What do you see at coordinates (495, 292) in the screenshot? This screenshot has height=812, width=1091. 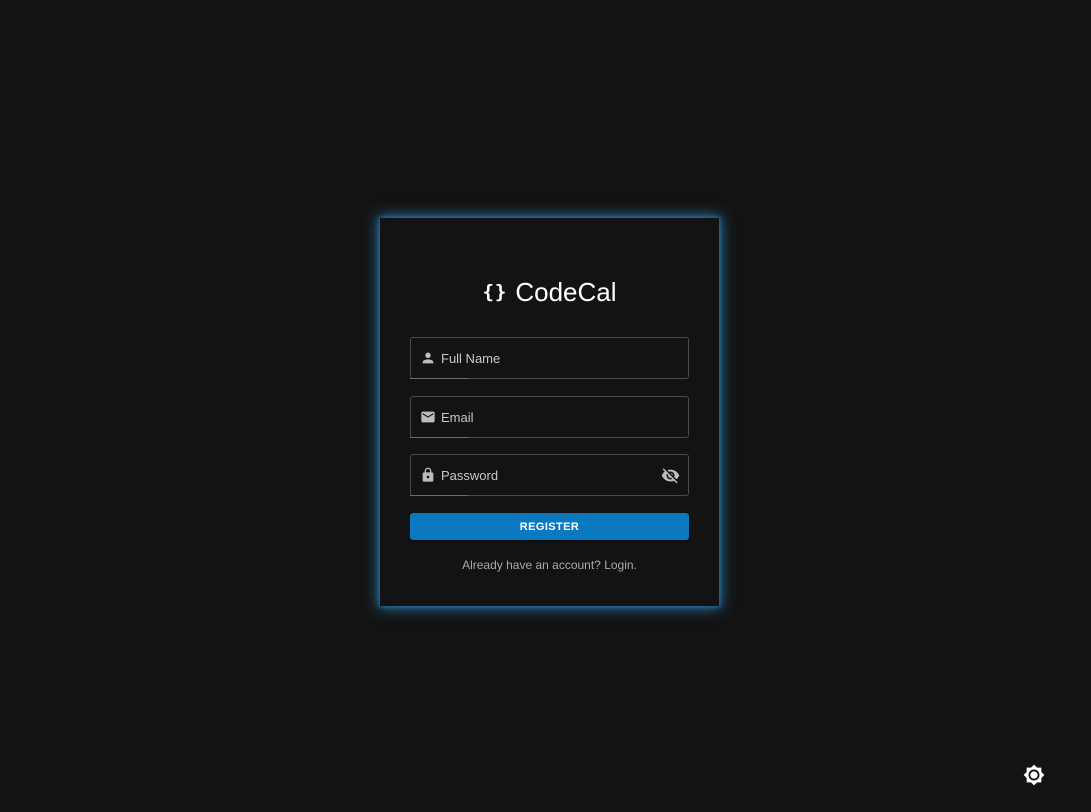 I see `code-braces-icon: {}` at bounding box center [495, 292].